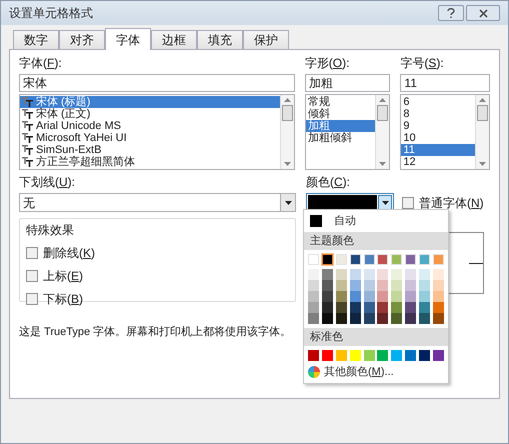  Describe the element at coordinates (438, 114) in the screenshot. I see `list-item: 8` at that location.